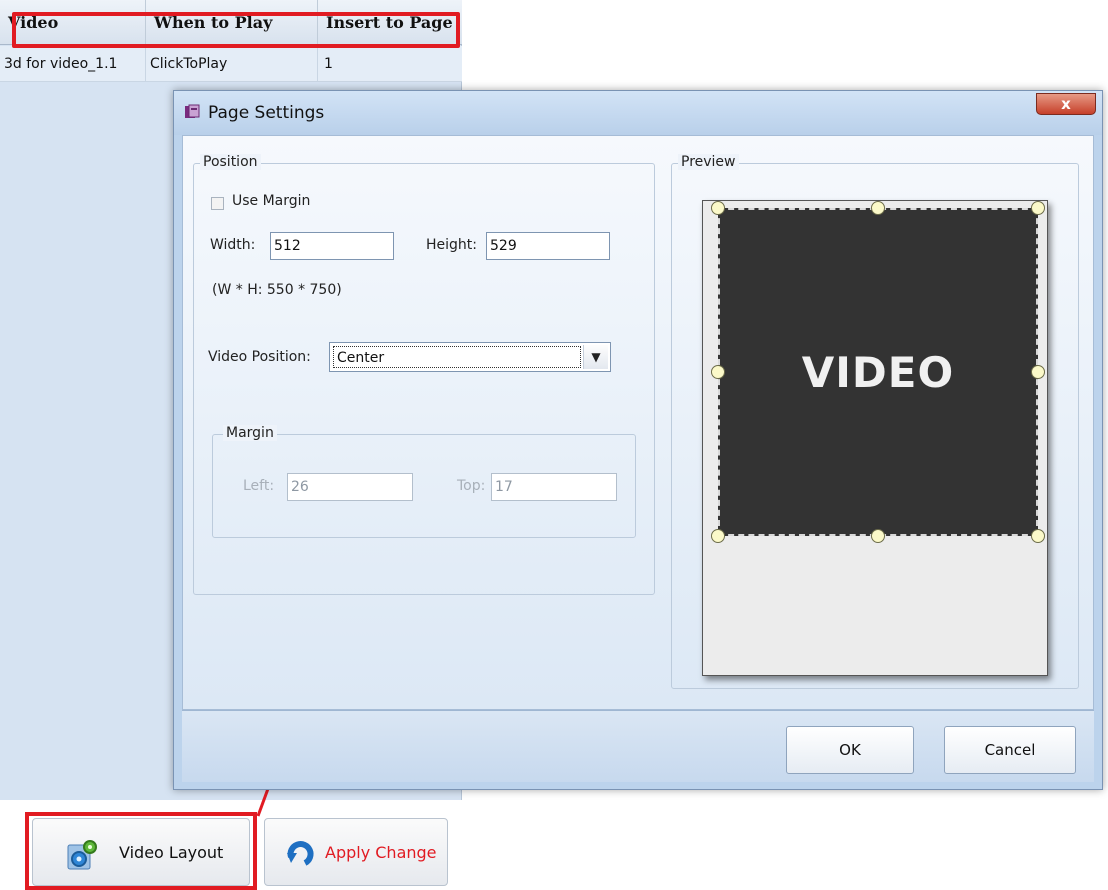  What do you see at coordinates (554, 487) in the screenshot?
I see `margin-top-input: 17` at bounding box center [554, 487].